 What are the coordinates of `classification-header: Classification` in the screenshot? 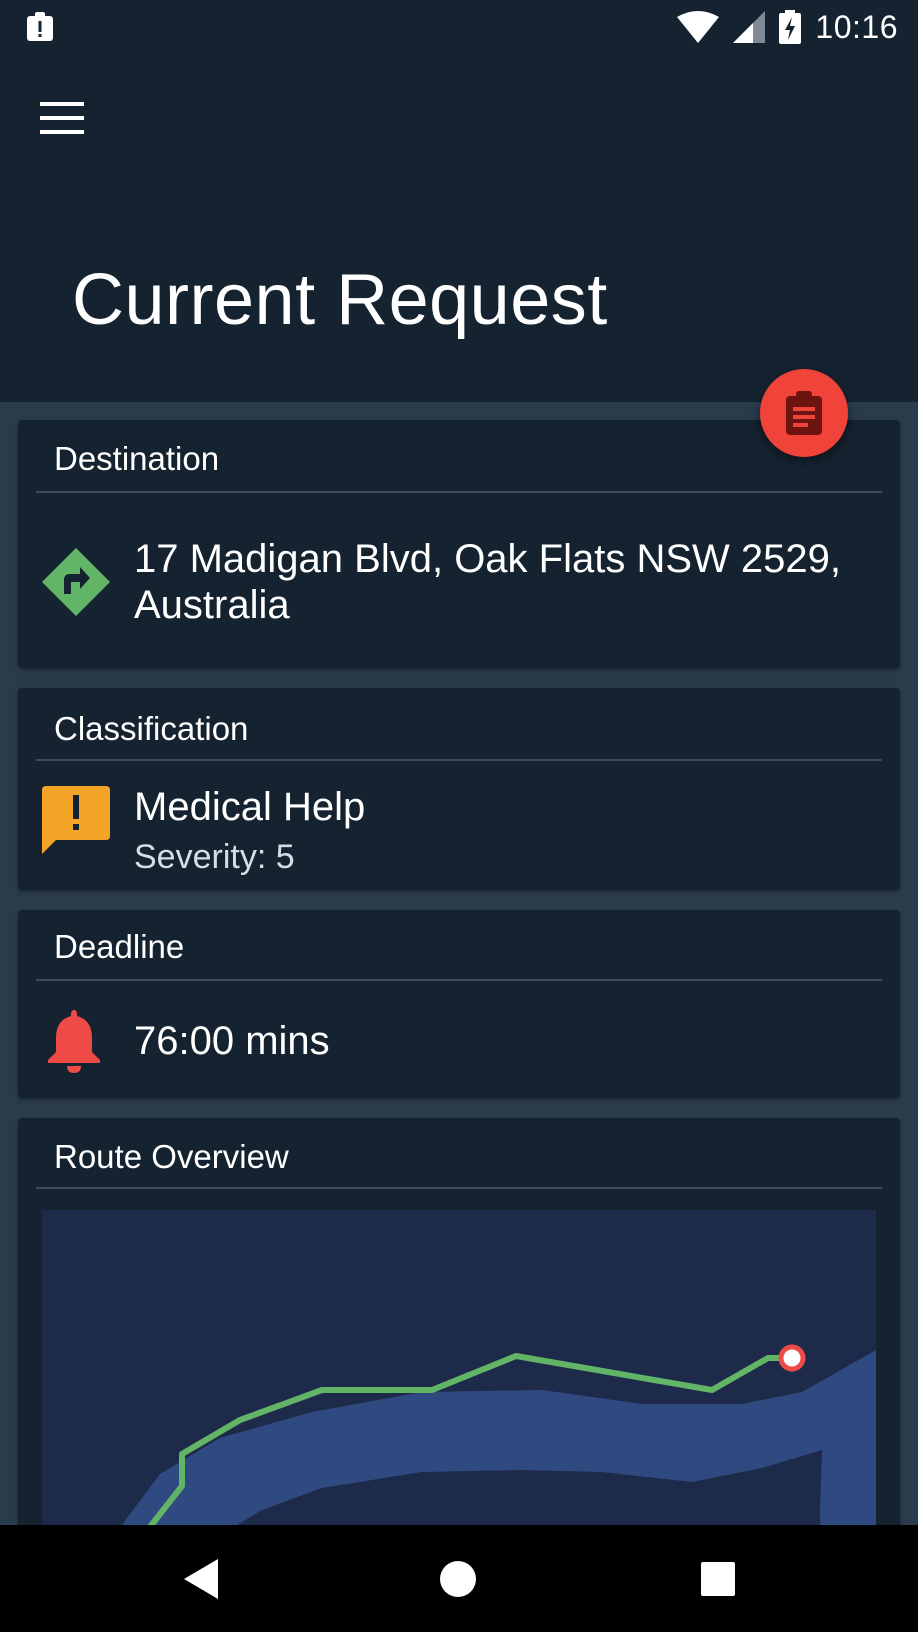 It's located at (151, 728).